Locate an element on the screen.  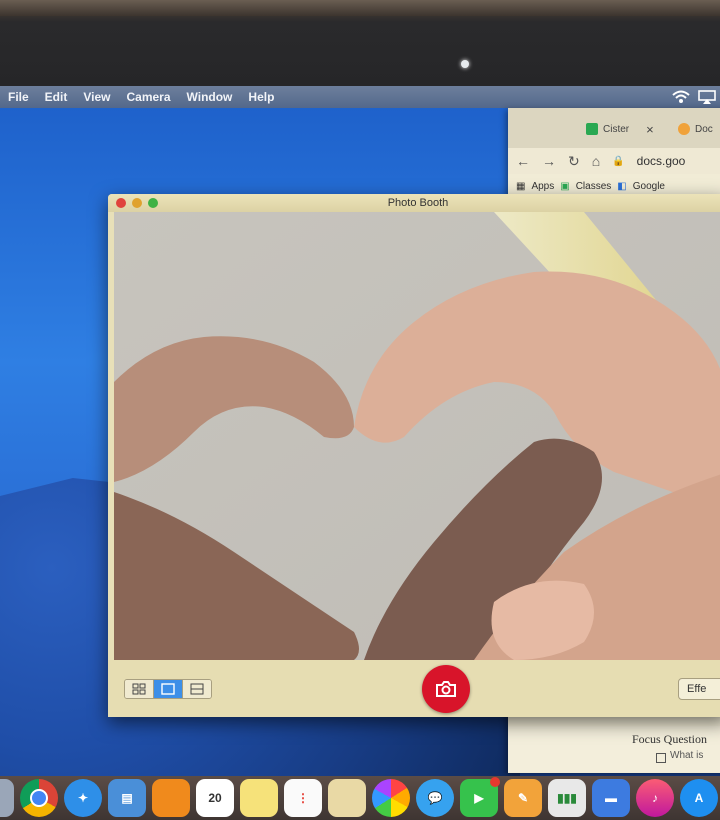
back-icon: ← is located at coordinates (523, 161).